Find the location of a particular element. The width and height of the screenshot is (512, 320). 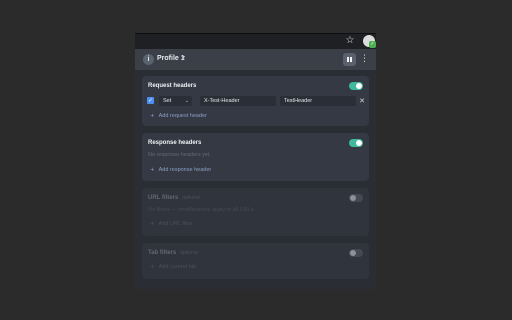

add-request-header-label: Add request header is located at coordinates (182, 116).